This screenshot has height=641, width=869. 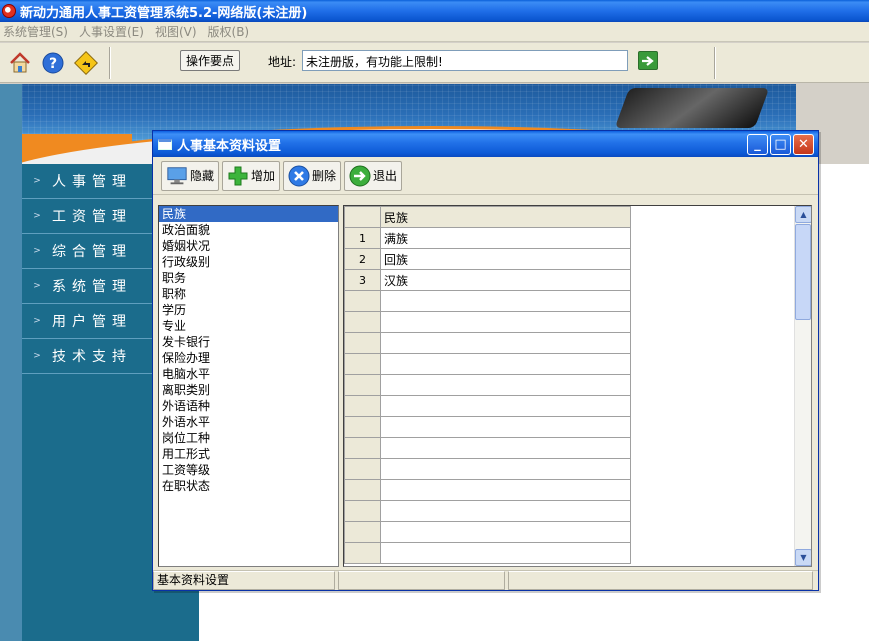 I want to click on delete-icon, so click(x=299, y=176).